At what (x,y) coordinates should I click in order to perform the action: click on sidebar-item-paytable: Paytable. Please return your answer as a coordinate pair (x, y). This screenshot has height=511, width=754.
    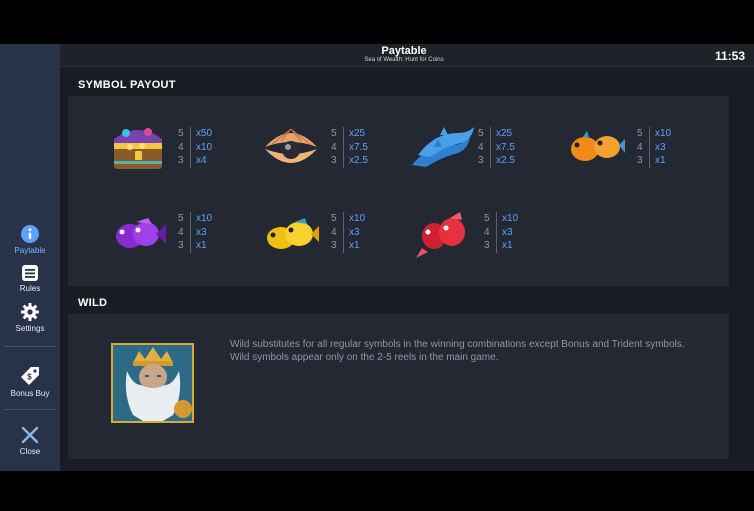
    Looking at the image, I should click on (30, 239).